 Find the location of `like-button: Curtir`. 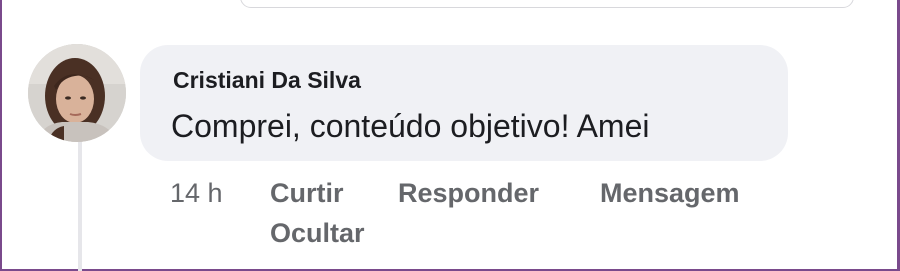

like-button: Curtir is located at coordinates (307, 193).